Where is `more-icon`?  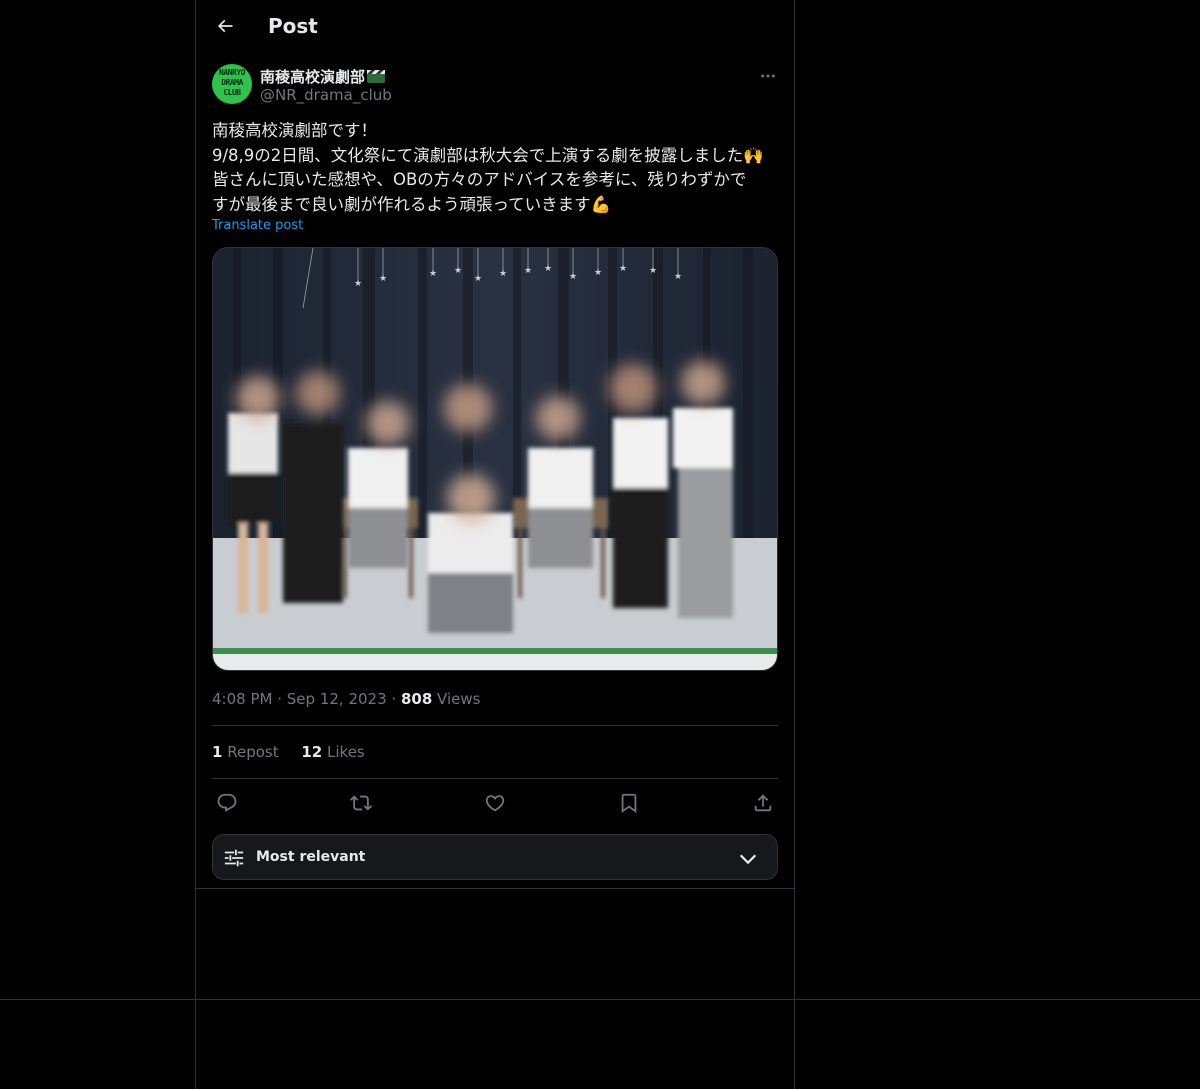
more-icon is located at coordinates (768, 76).